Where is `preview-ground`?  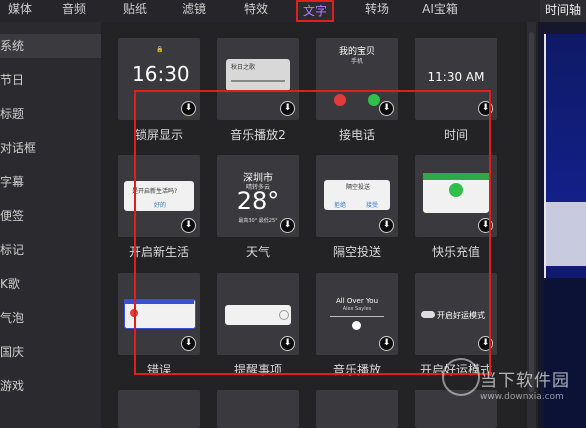 preview-ground is located at coordinates (565, 353).